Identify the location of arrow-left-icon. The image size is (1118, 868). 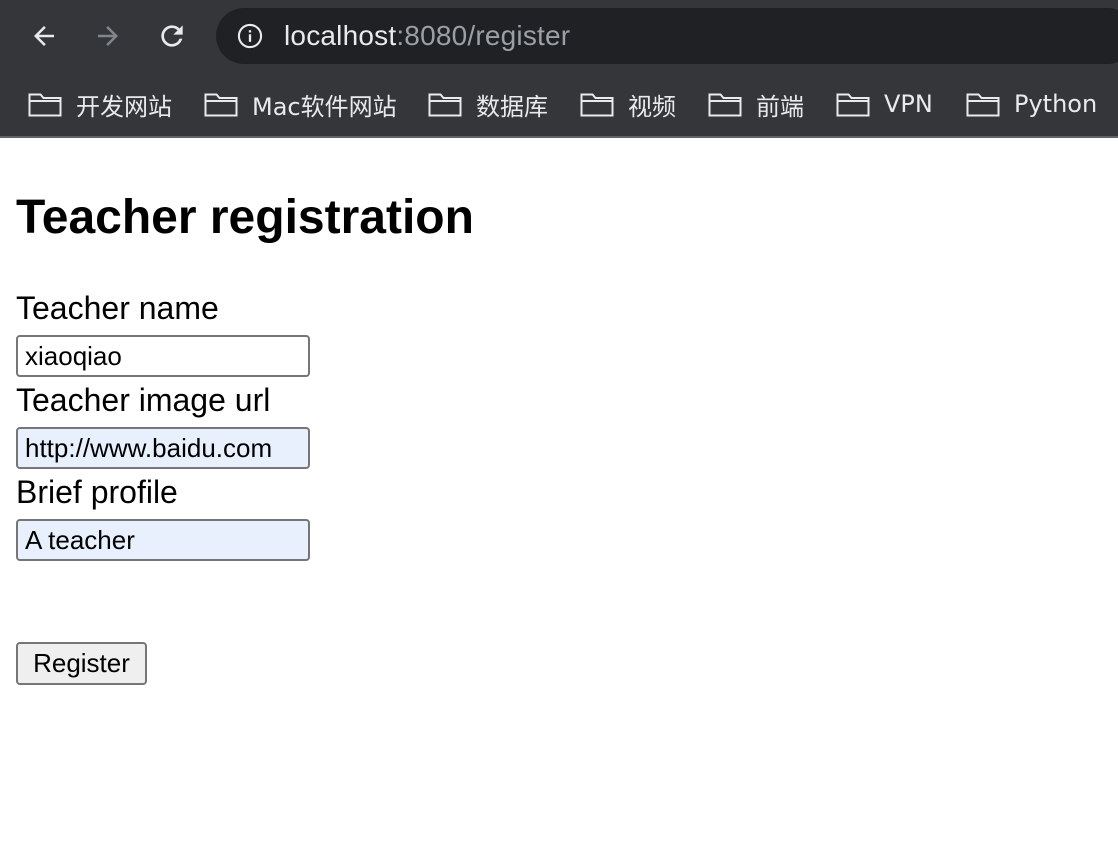
(44, 36).